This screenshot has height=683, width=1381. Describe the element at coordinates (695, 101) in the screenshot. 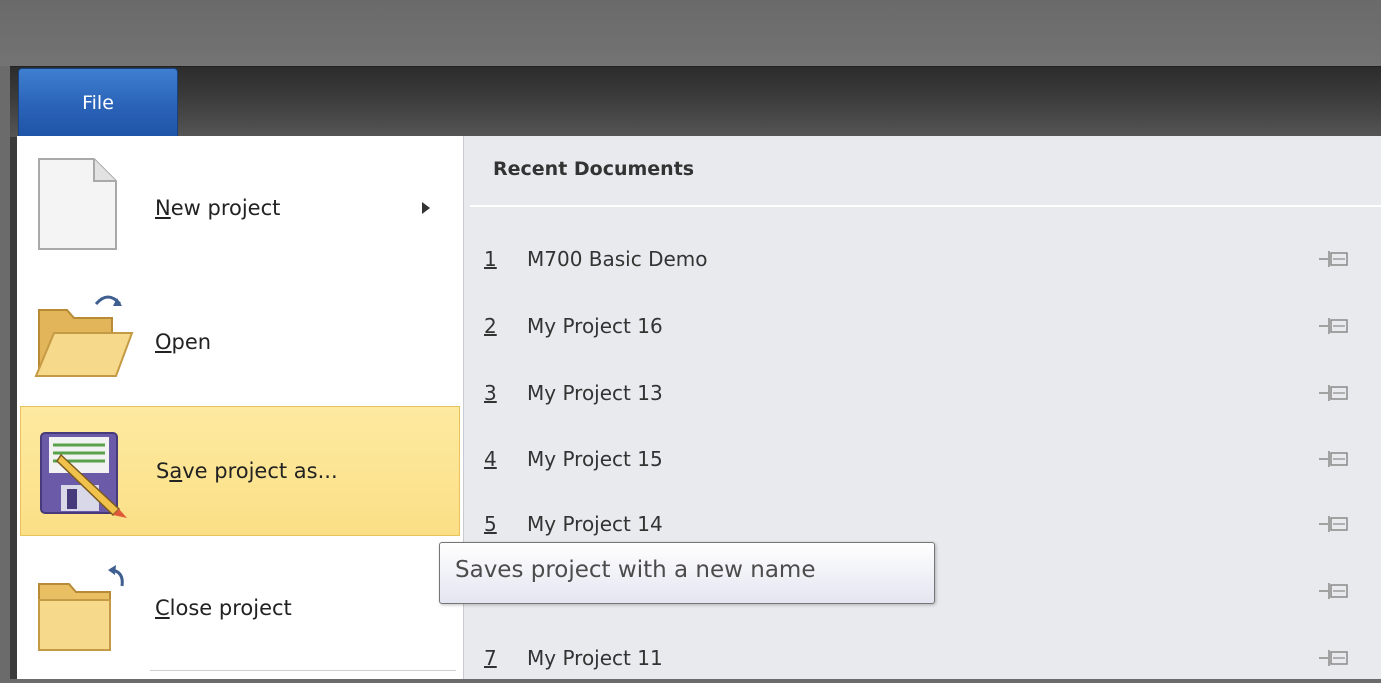

I see `ribbon-tab-strip` at that location.